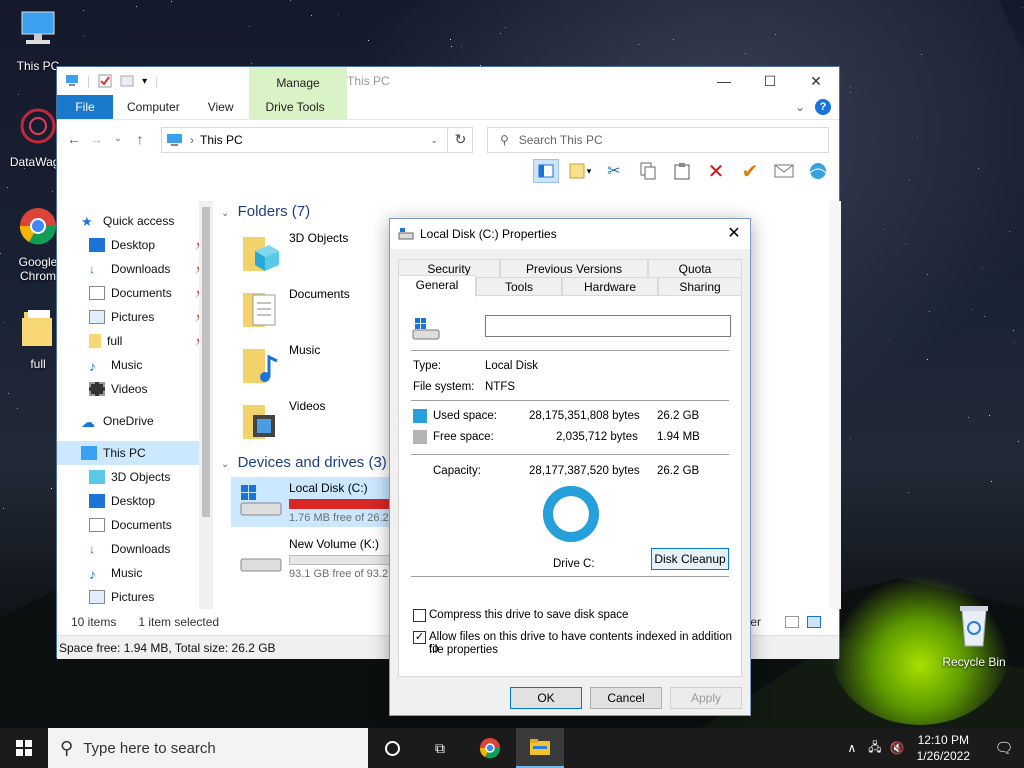 The width and height of the screenshot is (1024, 768). Describe the element at coordinates (695, 268) in the screenshot. I see `tab-quota: Quota` at that location.